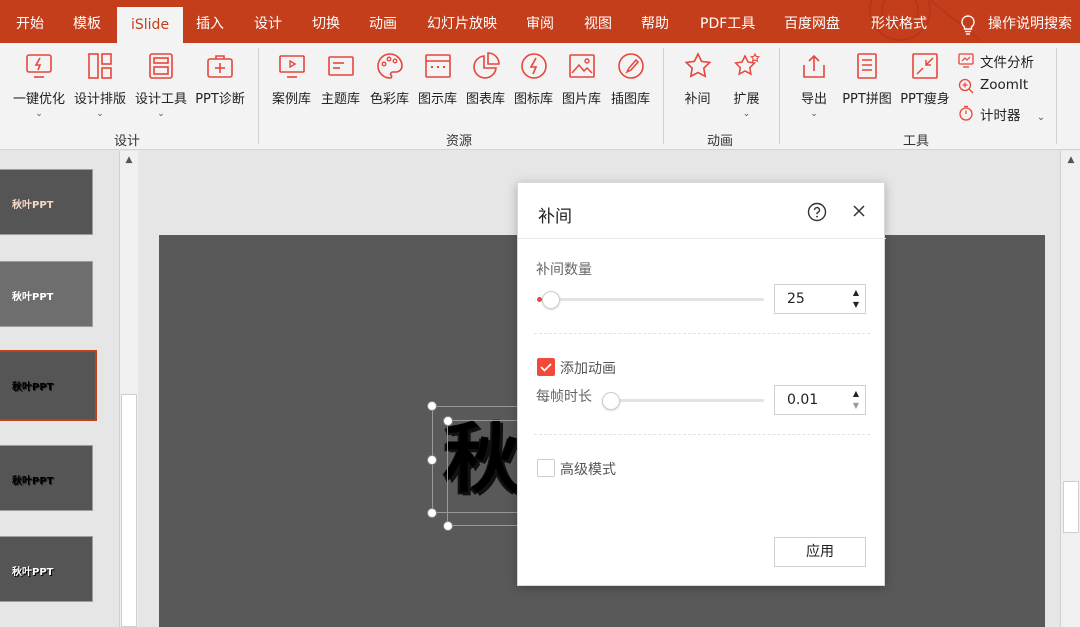  What do you see at coordinates (588, 469) in the screenshot?
I see `advanced-mode-label: 高级模式` at bounding box center [588, 469].